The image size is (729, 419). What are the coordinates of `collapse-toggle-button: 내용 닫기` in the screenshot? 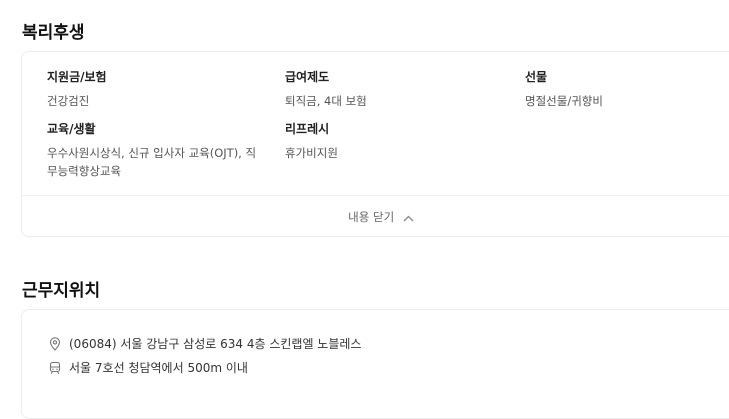 It's located at (375, 217).